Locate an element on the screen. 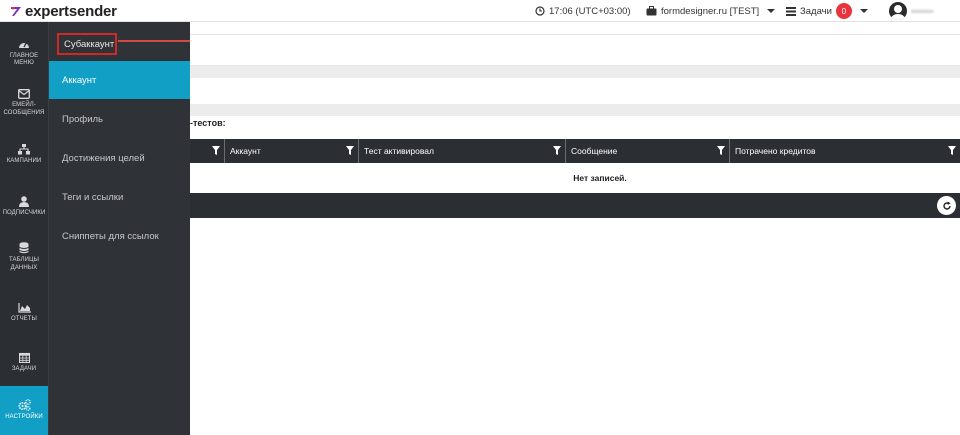 This screenshot has height=435, width=960. sidebar-item-emails: ЕМЕЙЛ-СООБЩЕНИЯ is located at coordinates (24, 103).